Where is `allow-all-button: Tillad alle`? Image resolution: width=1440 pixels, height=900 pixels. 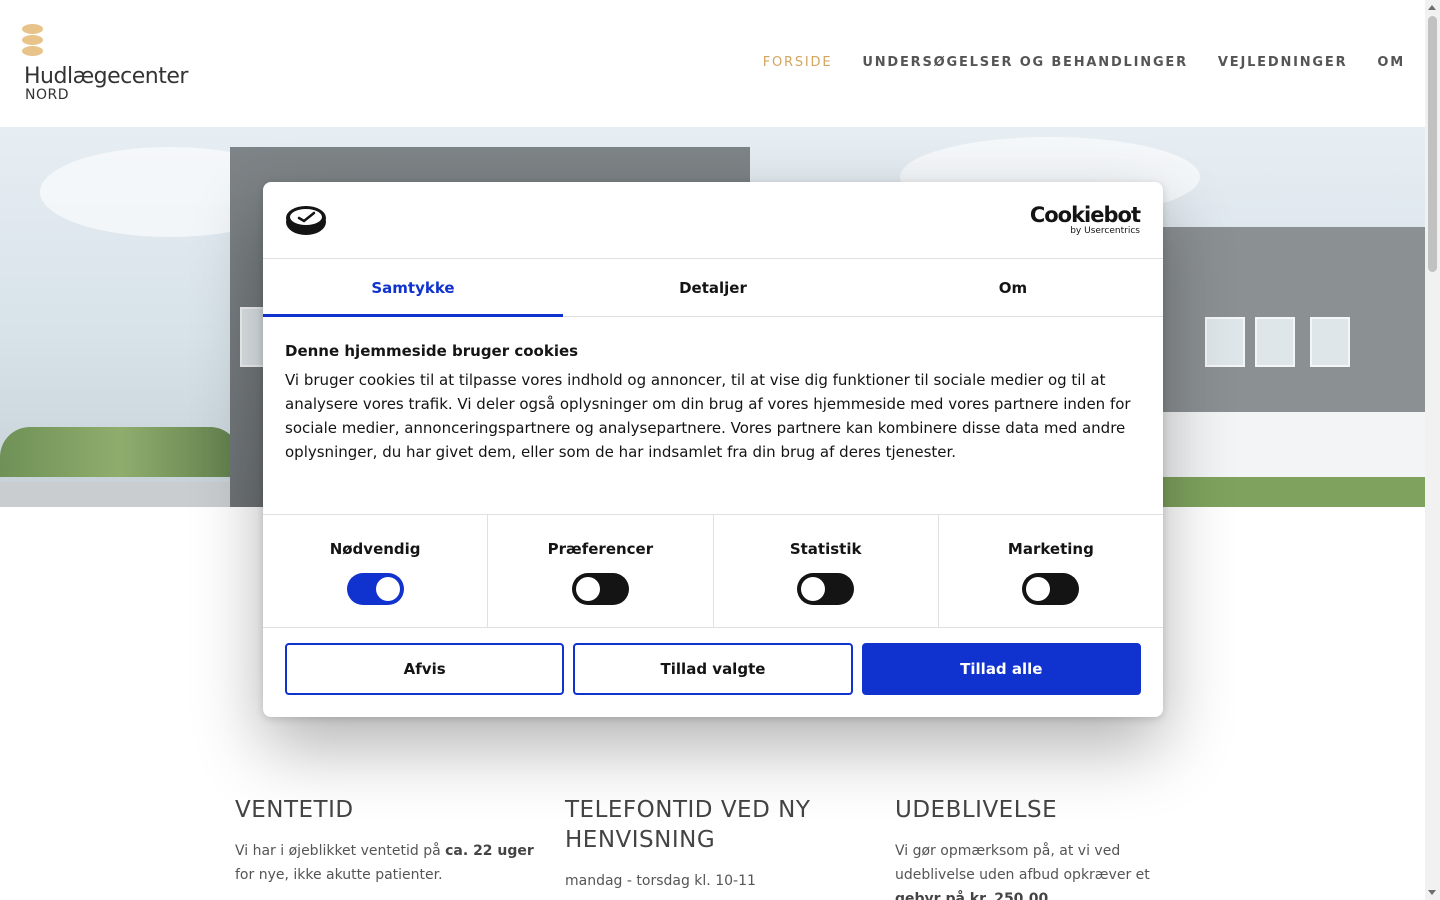 allow-all-button: Tillad alle is located at coordinates (1001, 669).